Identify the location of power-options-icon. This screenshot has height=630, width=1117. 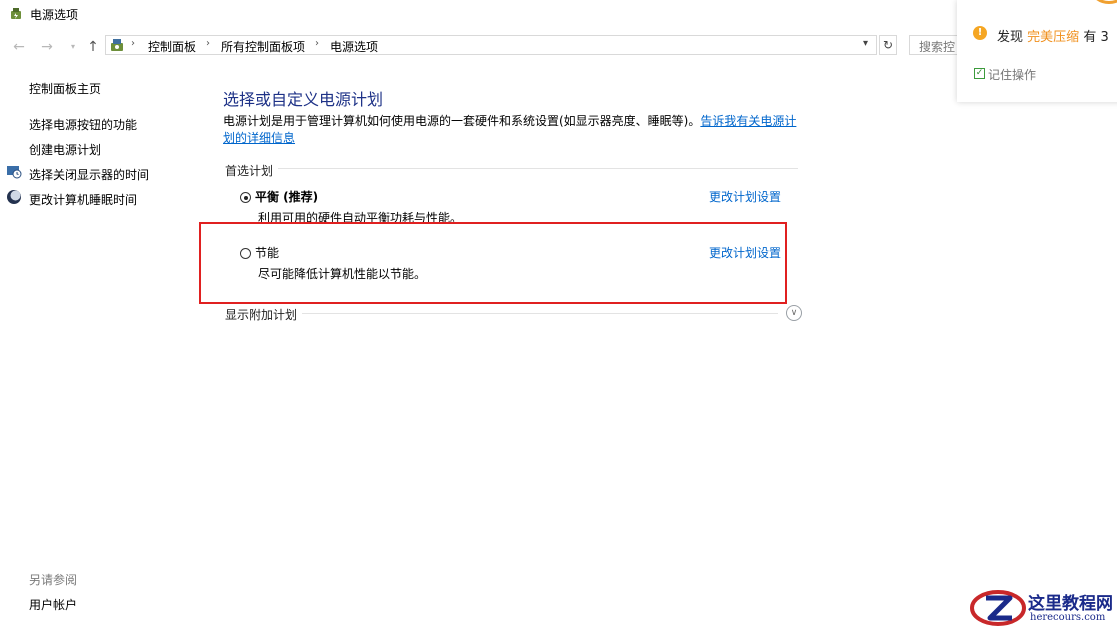
(16, 13).